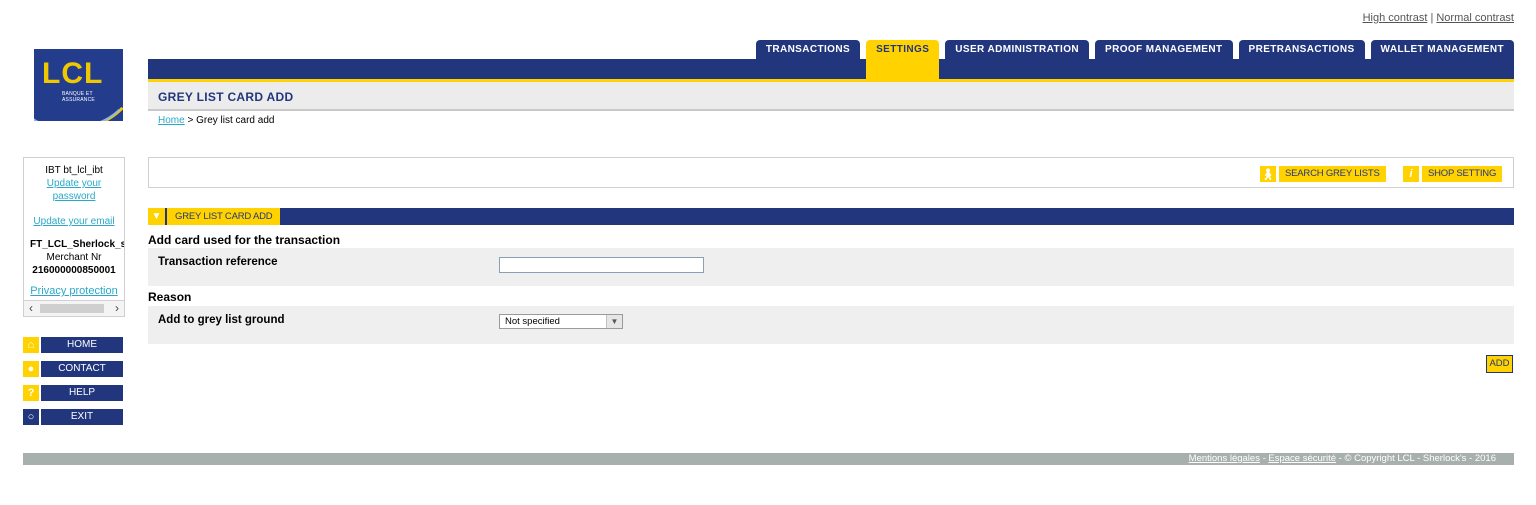 The width and height of the screenshot is (1536, 505). What do you see at coordinates (831, 96) in the screenshot?
I see `page-title-bar: GREY LIST CARD ADD` at bounding box center [831, 96].